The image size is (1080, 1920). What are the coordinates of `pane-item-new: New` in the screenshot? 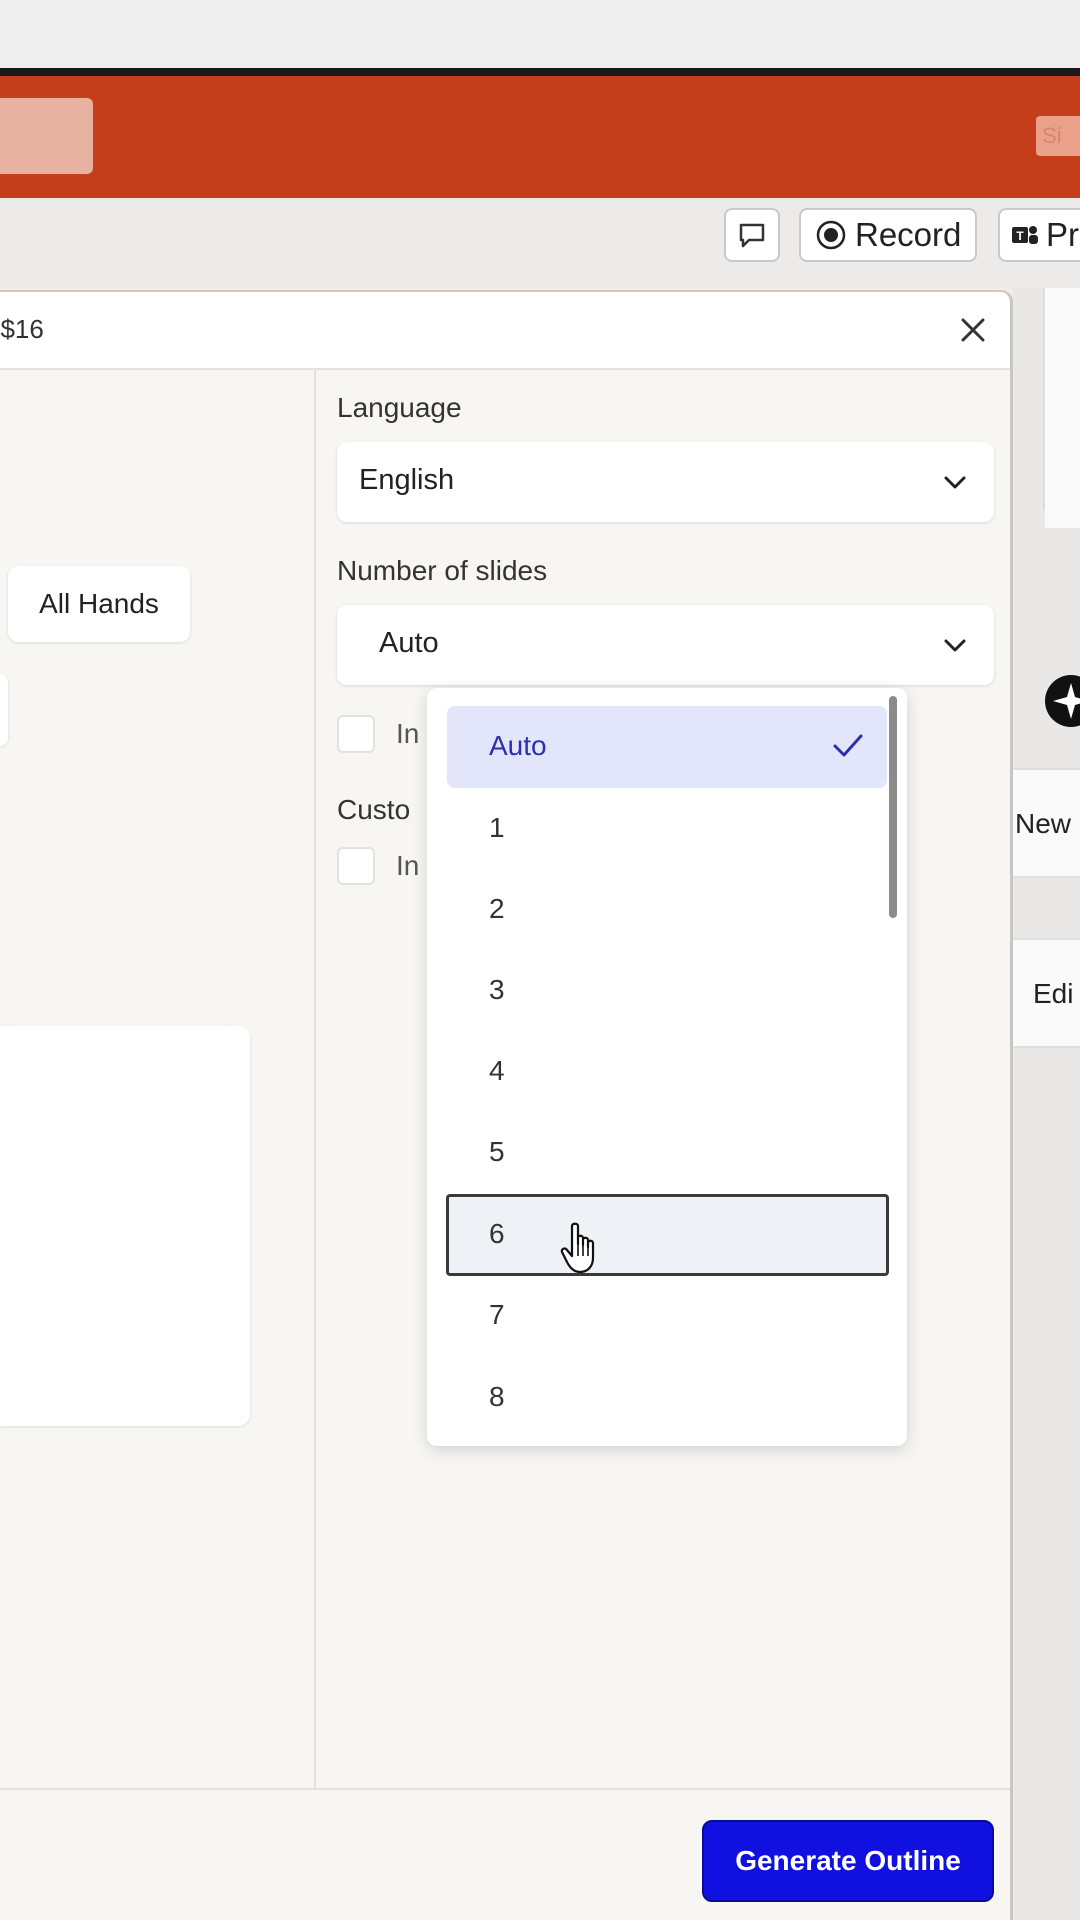 It's located at (1046, 823).